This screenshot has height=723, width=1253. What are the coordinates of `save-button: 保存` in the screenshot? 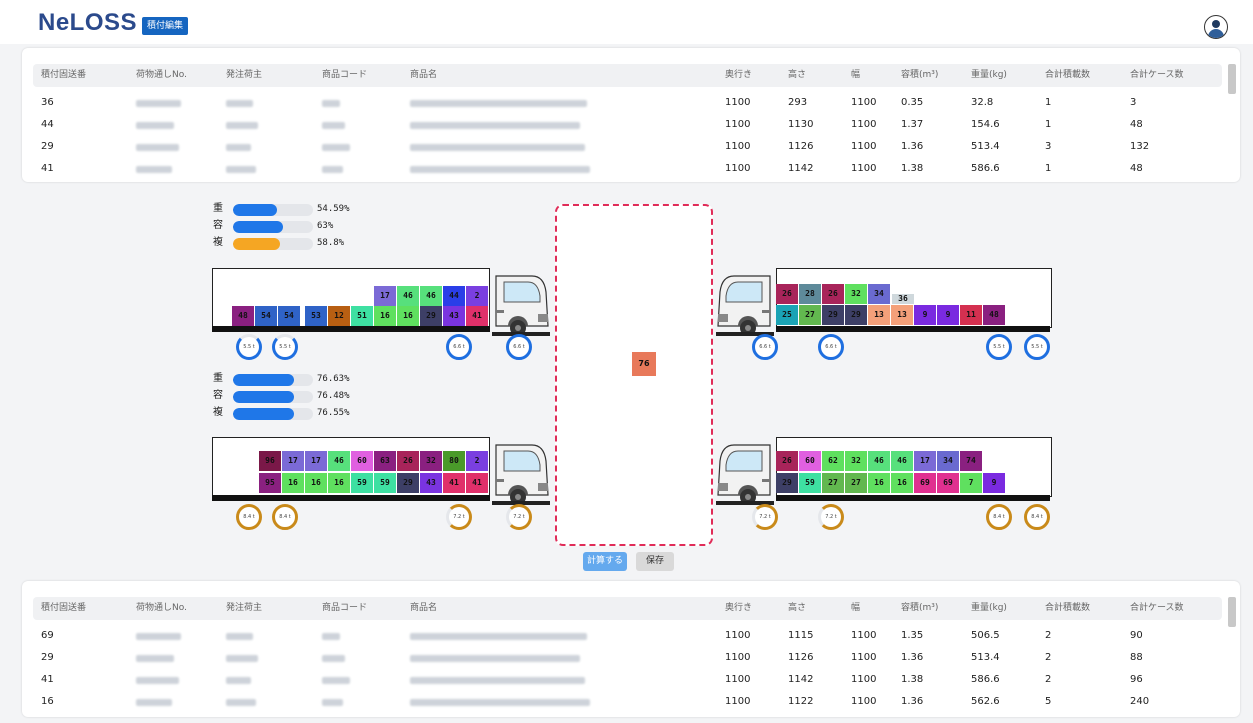 It's located at (655, 561).